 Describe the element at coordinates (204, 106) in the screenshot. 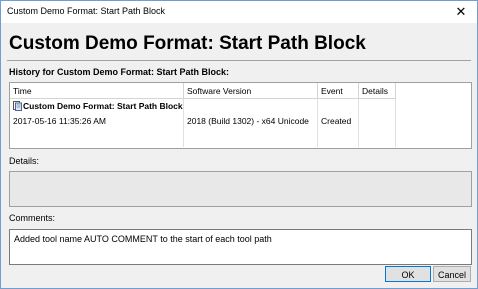

I see `history-group-row: Custom Demo Format: Start Path Block` at that location.